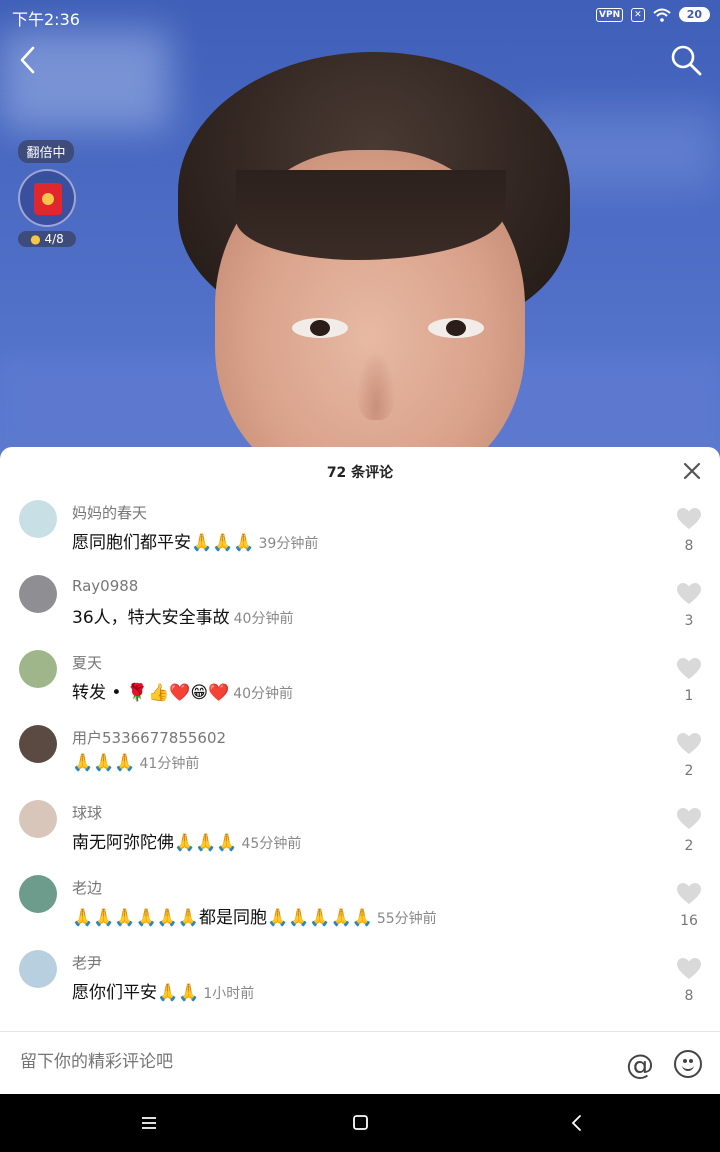  I want to click on comment-time: 45分钟前, so click(271, 844).